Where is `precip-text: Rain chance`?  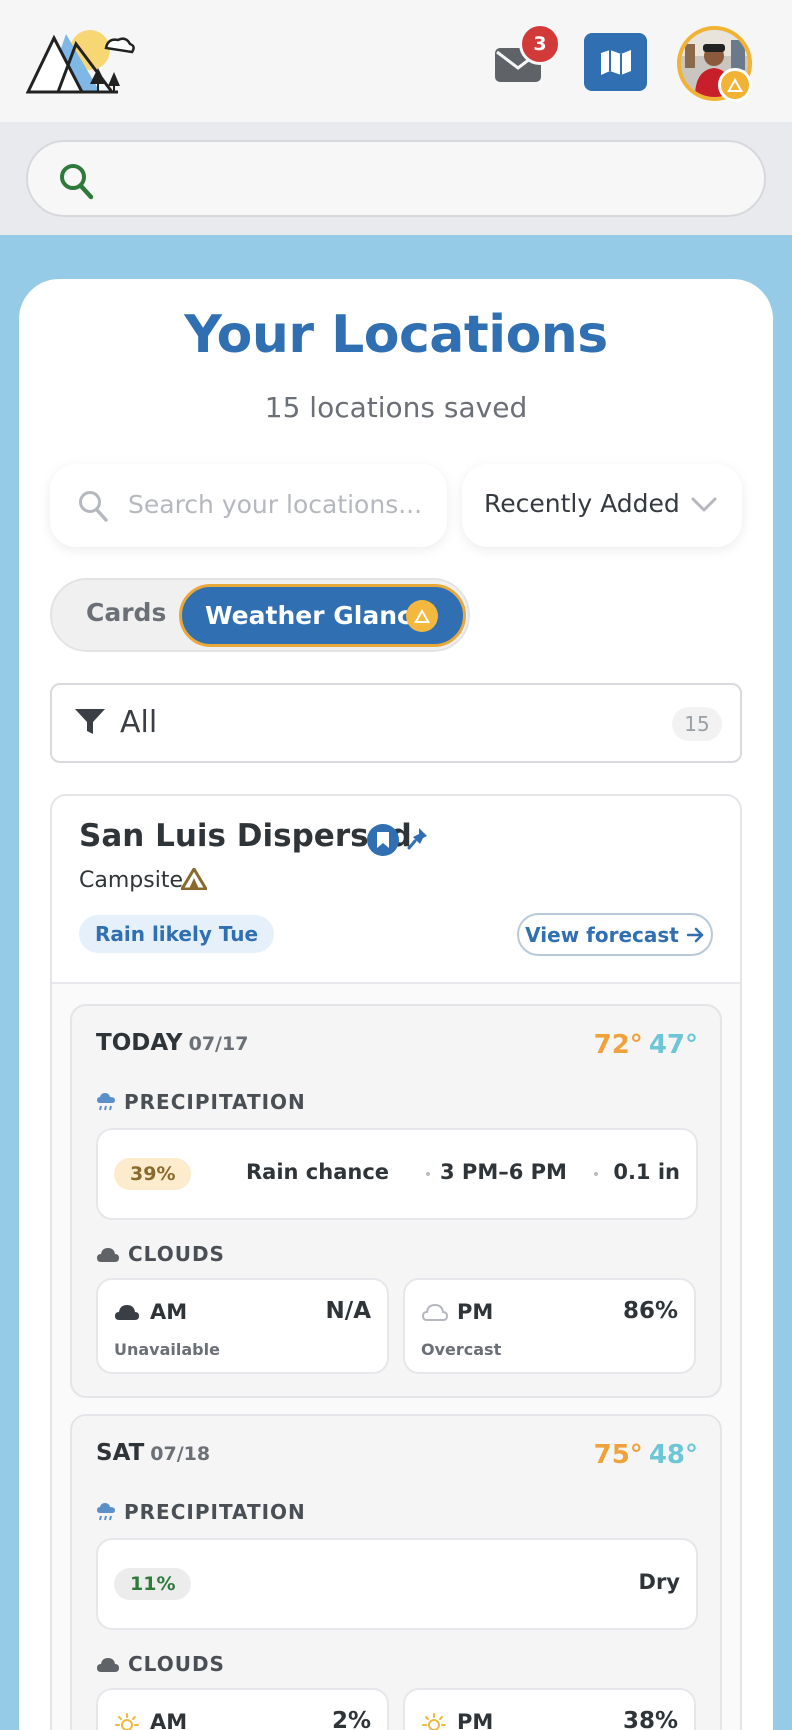 precip-text: Rain chance is located at coordinates (318, 1172).